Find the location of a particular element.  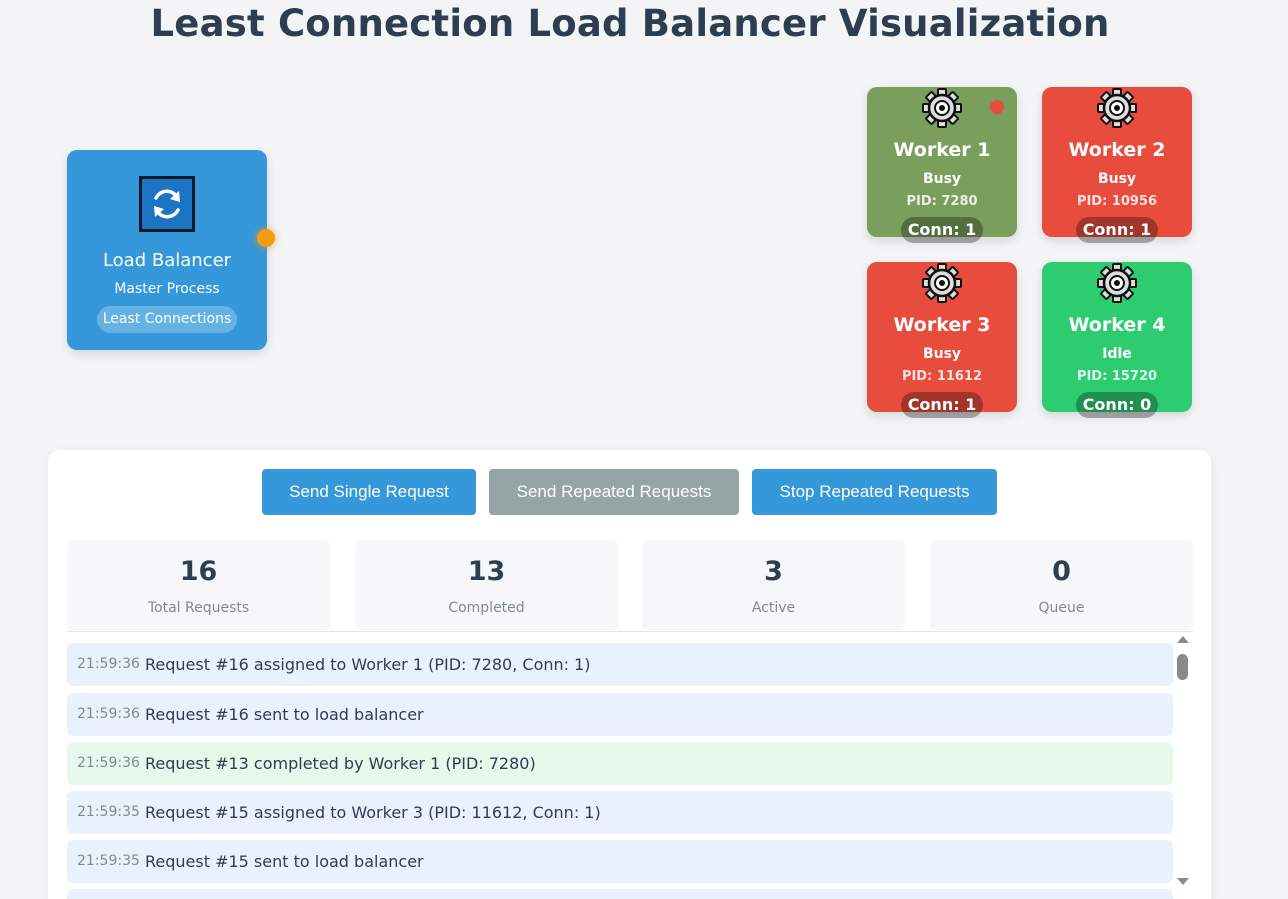

worker-pid: PID: 10956 is located at coordinates (1117, 201).